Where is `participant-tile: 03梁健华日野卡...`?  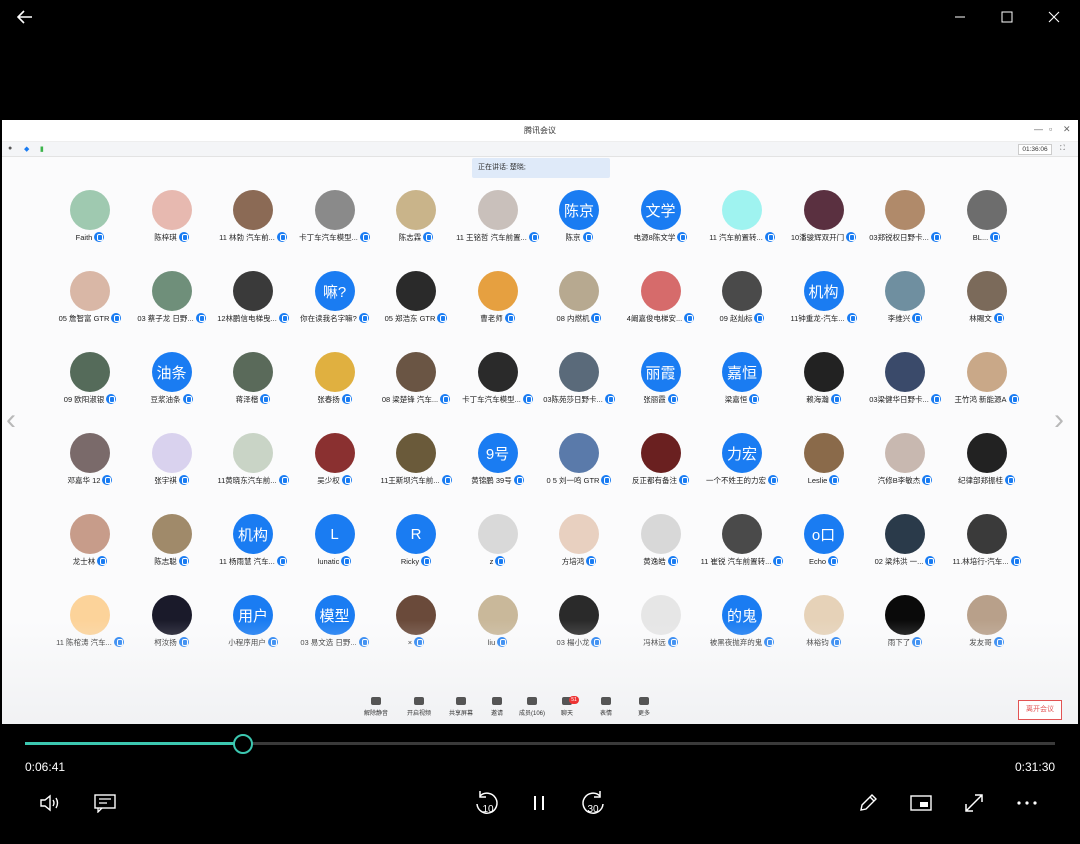
participant-tile: 03梁健华日野卡... is located at coordinates (905, 390).